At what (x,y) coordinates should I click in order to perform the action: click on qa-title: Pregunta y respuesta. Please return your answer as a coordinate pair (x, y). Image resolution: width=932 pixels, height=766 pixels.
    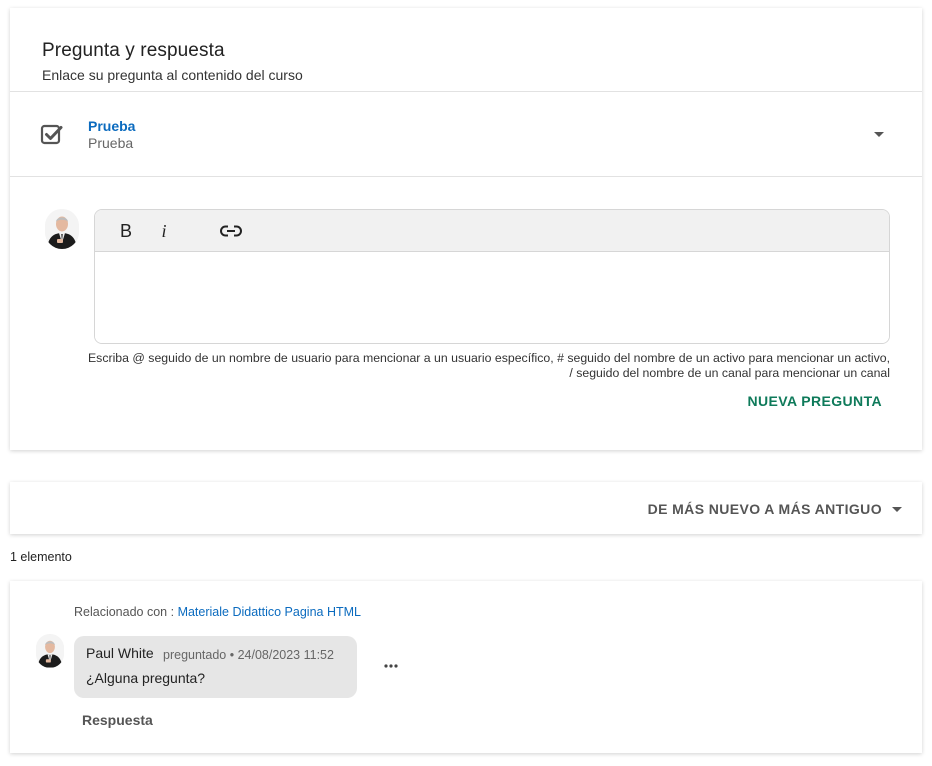
    Looking at the image, I should click on (133, 50).